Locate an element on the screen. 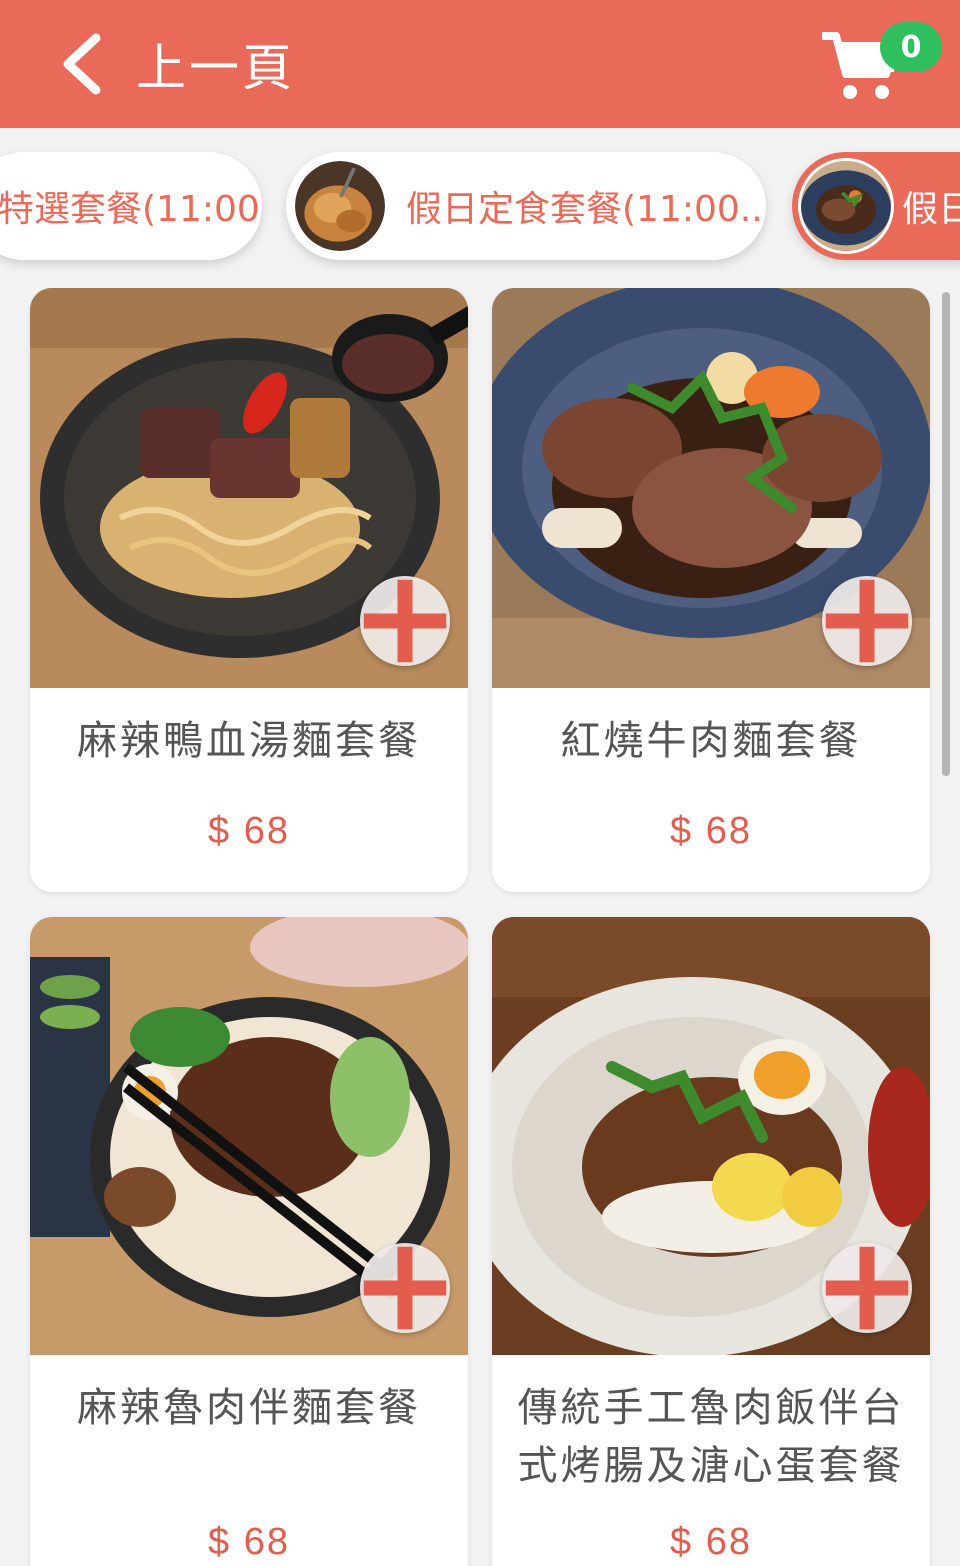  product-name: 紅燒牛肉麵套餐 is located at coordinates (711, 741).